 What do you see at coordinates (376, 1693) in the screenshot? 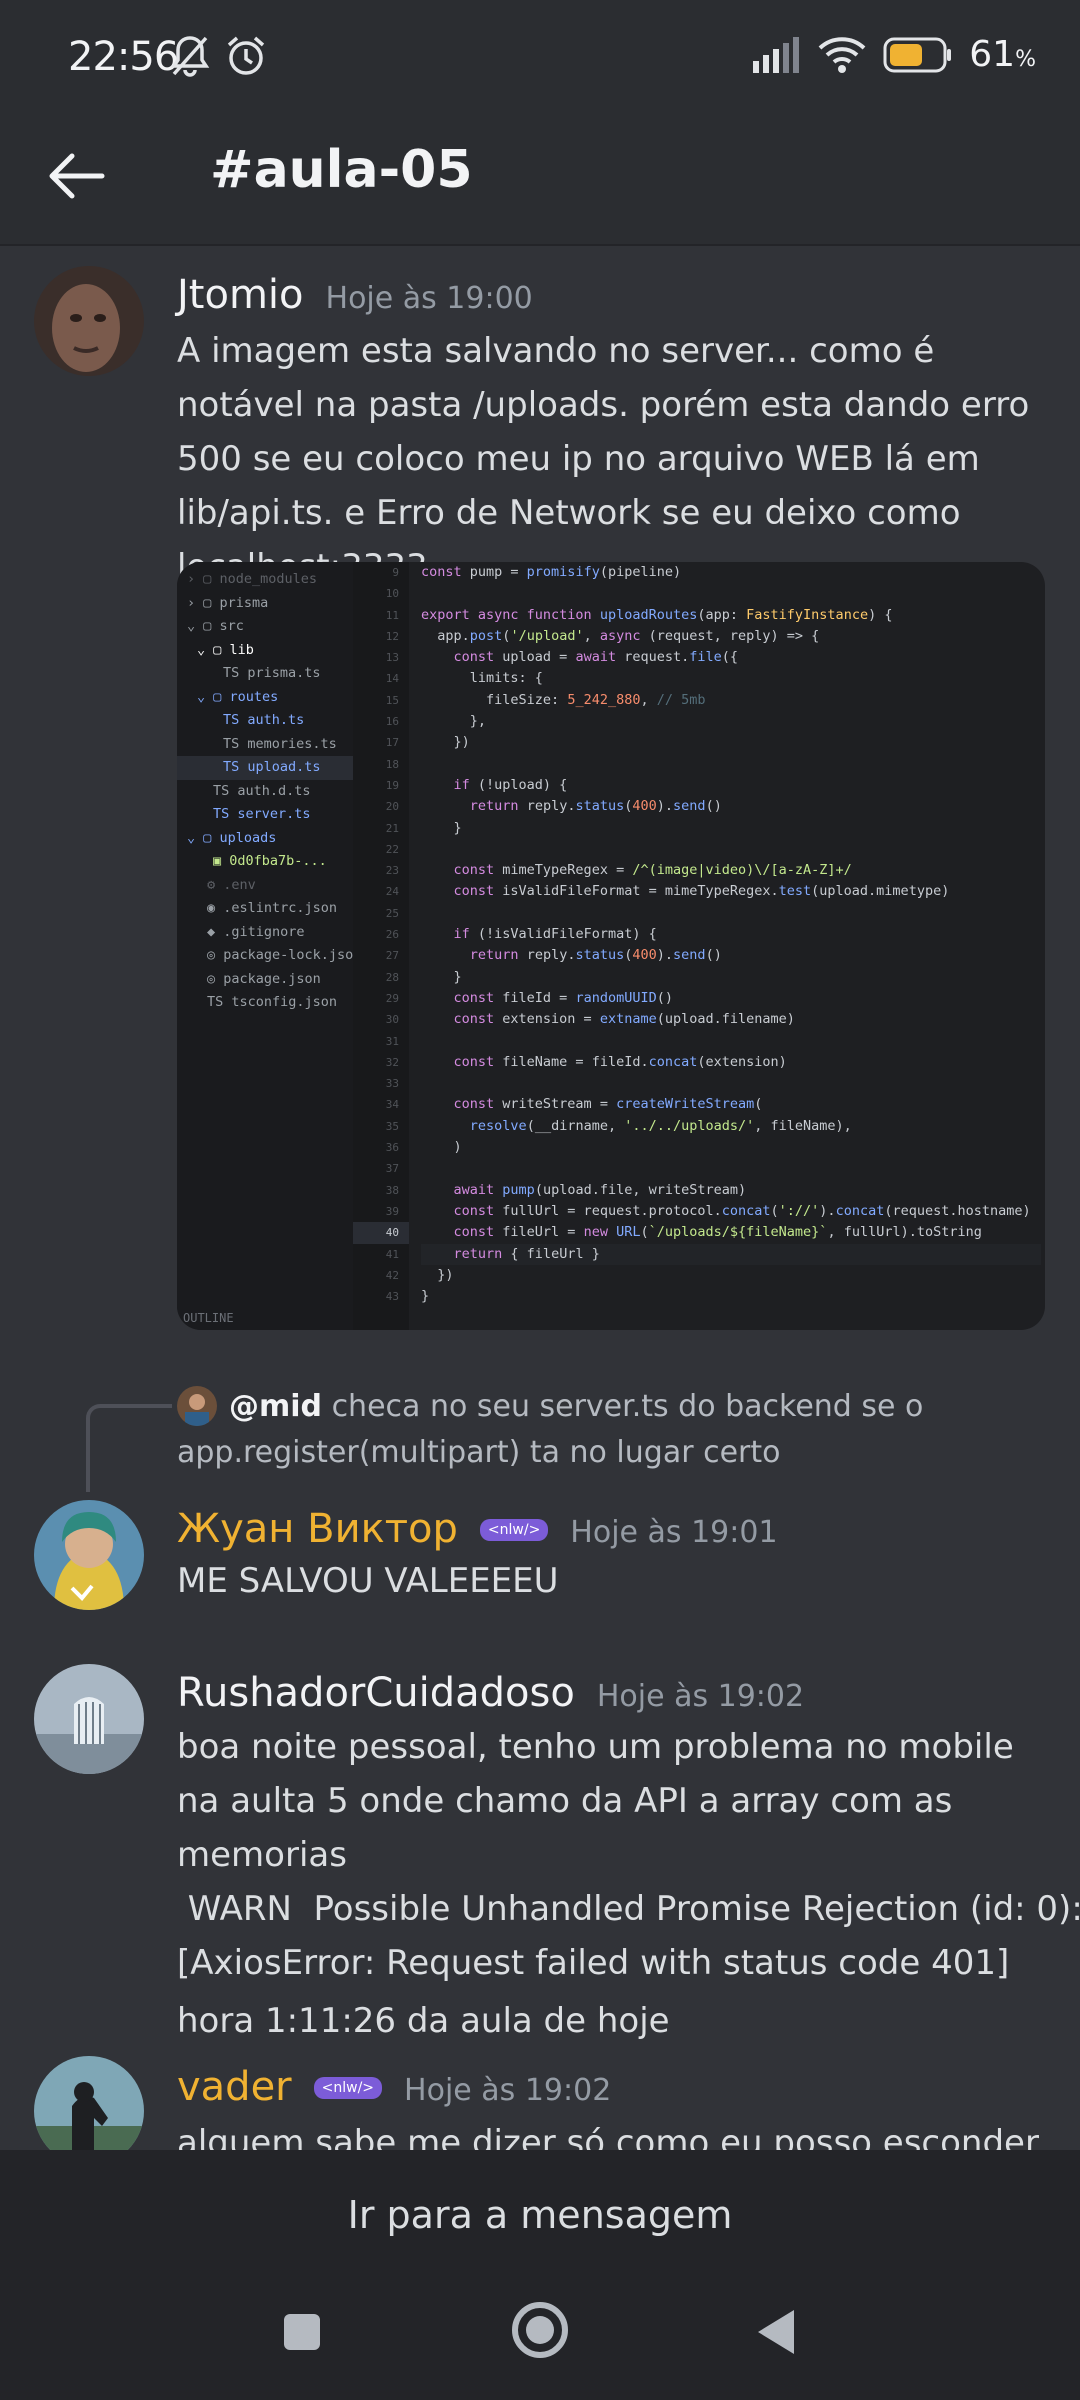
I see `username: RushadorCuidadoso` at bounding box center [376, 1693].